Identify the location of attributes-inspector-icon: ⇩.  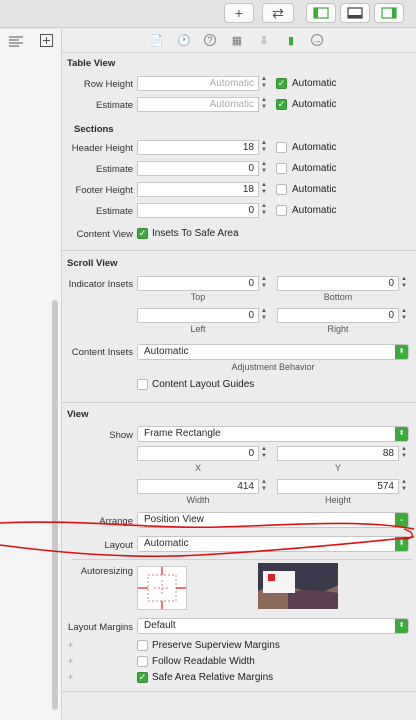
(264, 41).